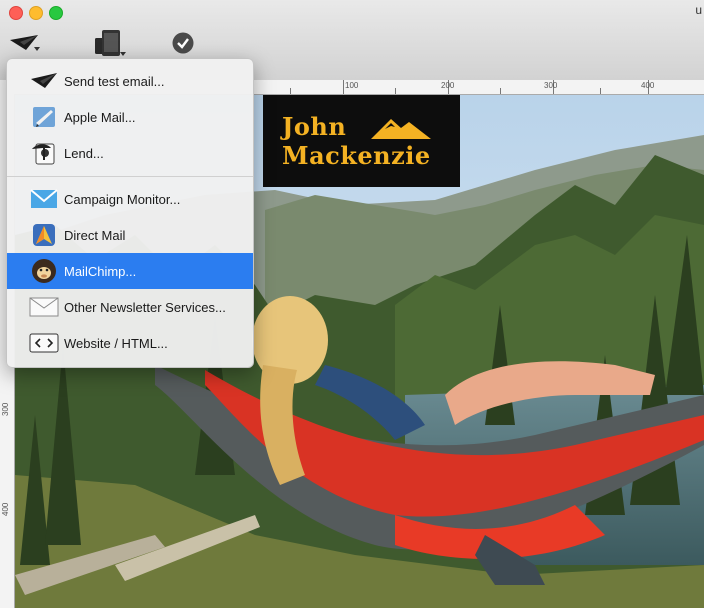 The width and height of the screenshot is (704, 608). What do you see at coordinates (352, 85) in the screenshot?
I see `ruler-label: 100` at bounding box center [352, 85].